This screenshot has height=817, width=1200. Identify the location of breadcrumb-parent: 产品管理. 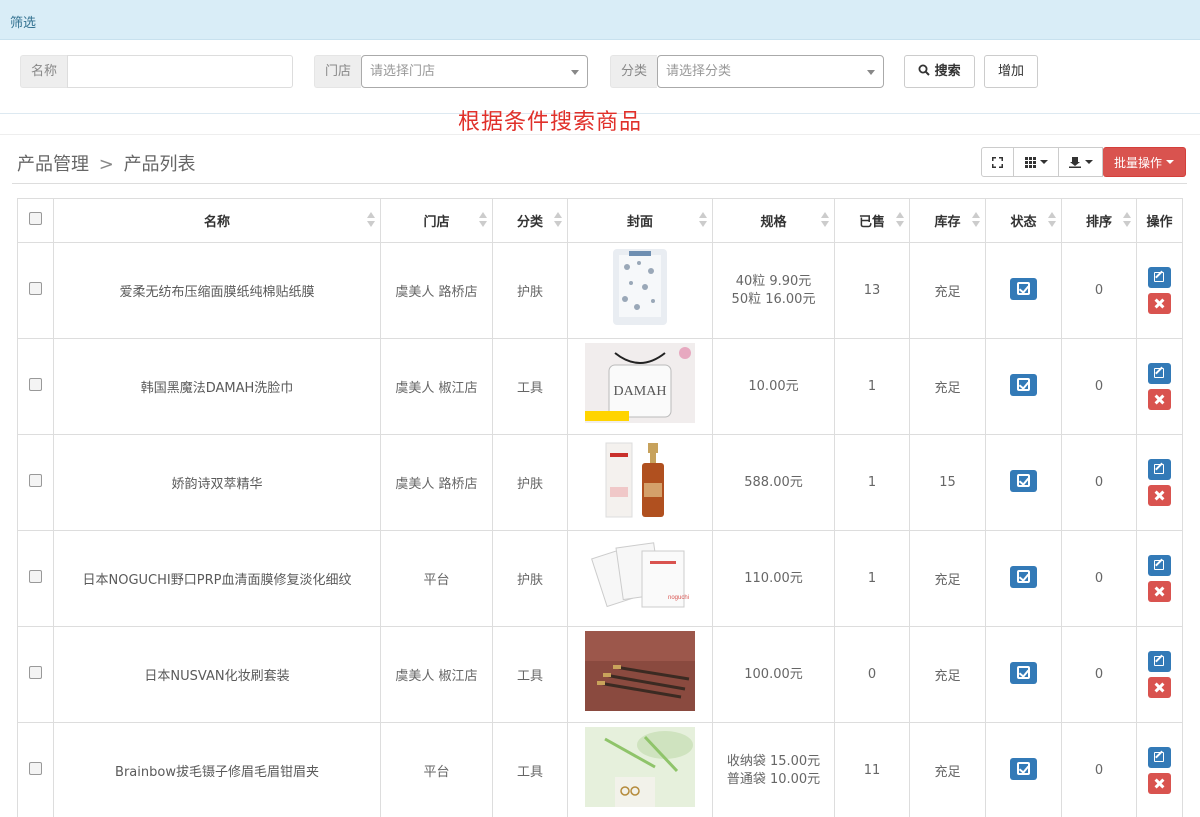
(53, 164).